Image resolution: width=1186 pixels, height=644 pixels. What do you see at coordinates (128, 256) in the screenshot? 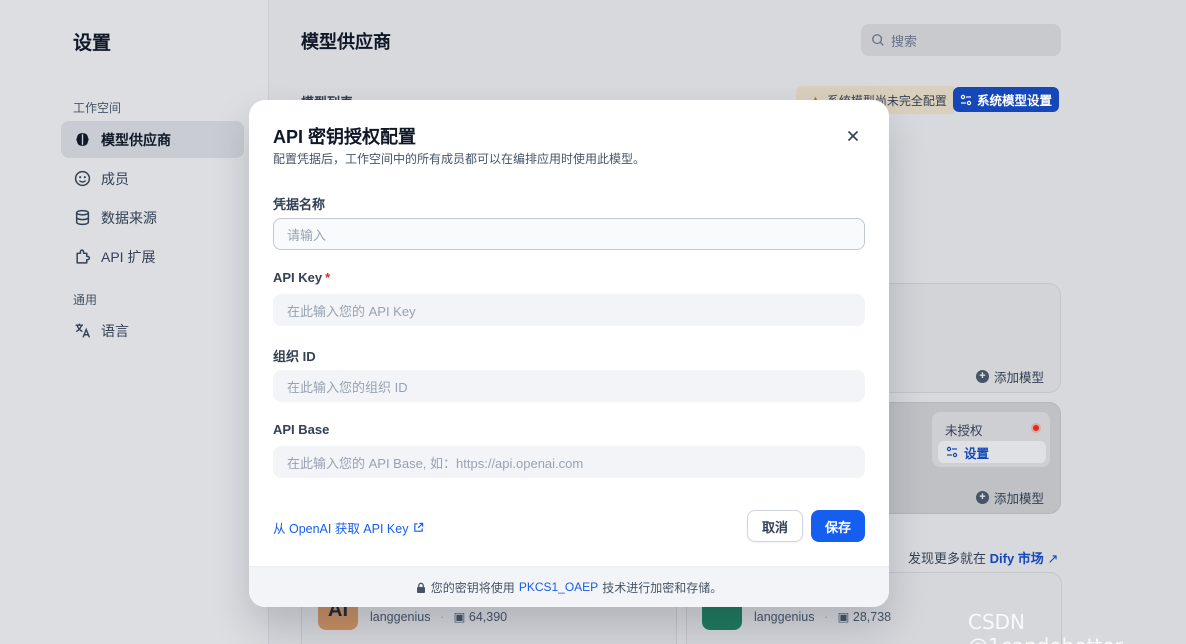
I see `sidebar-item-label: API 扩展` at bounding box center [128, 256].